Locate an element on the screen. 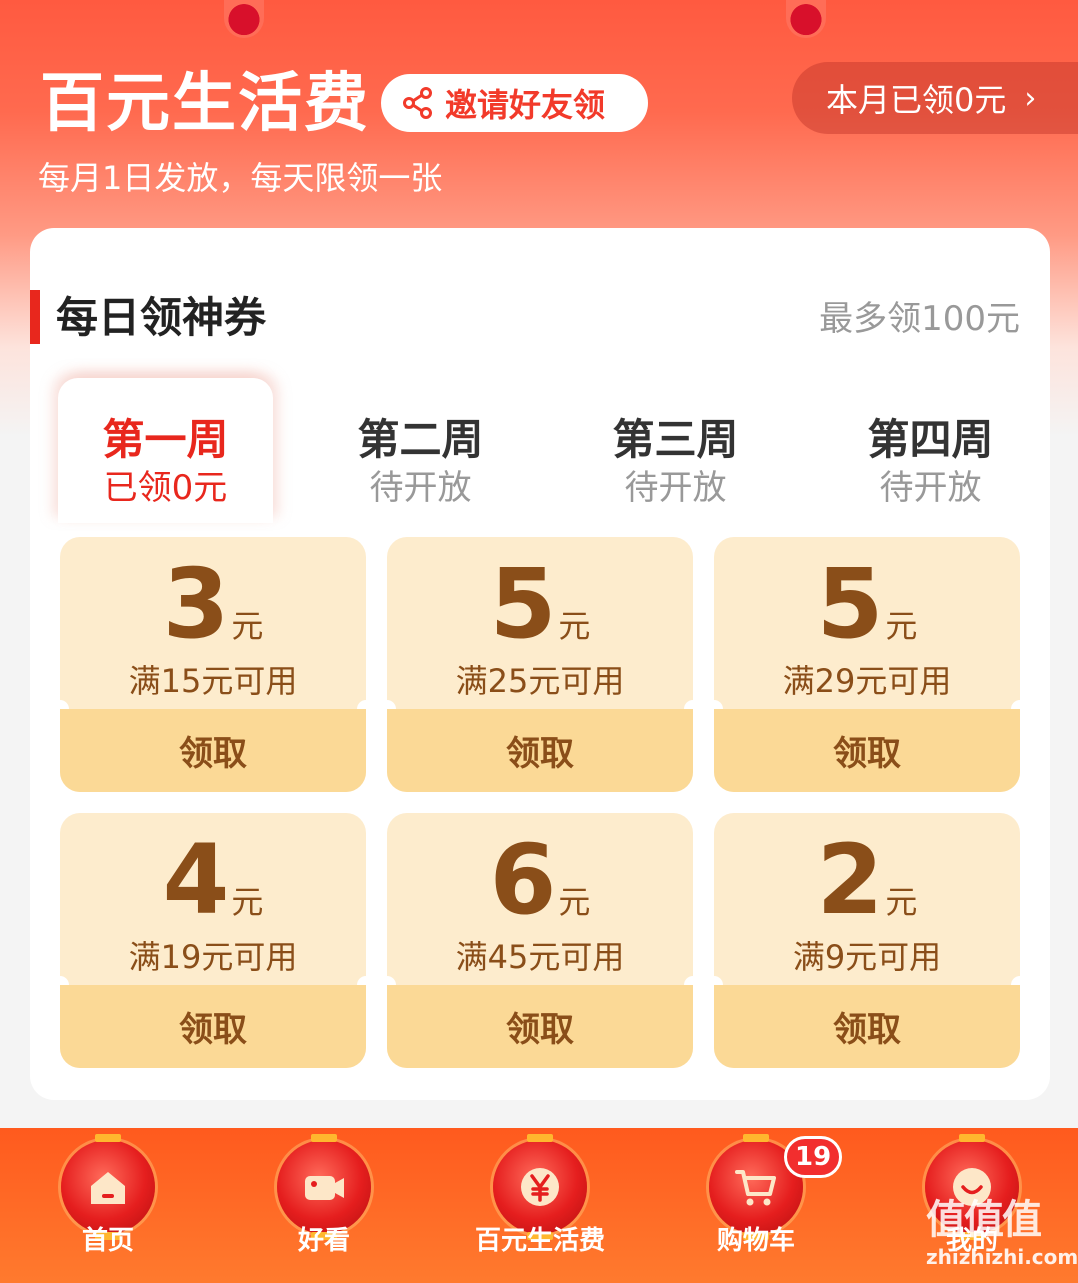 The height and width of the screenshot is (1283, 1078). cart-count-badge: 19 is located at coordinates (813, 1157).